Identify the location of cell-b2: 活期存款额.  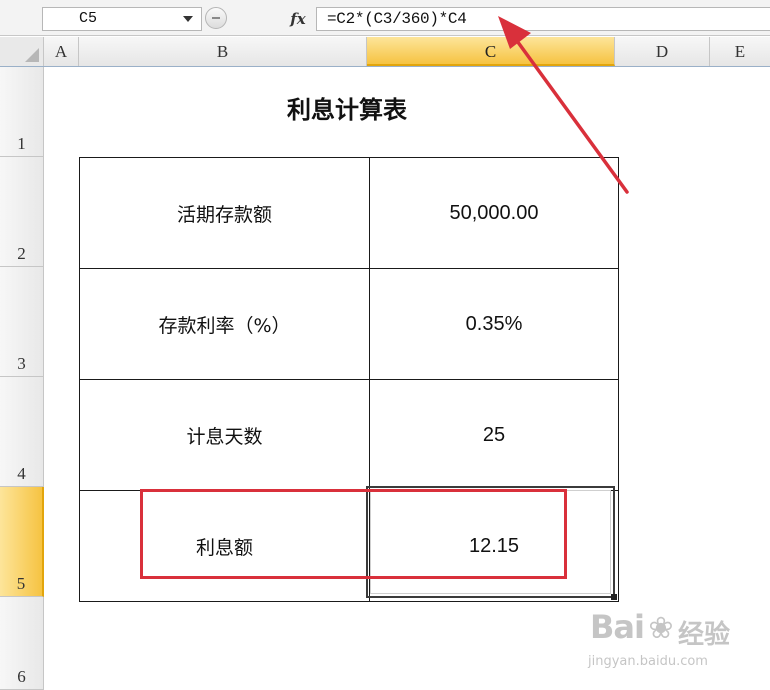
(224, 213).